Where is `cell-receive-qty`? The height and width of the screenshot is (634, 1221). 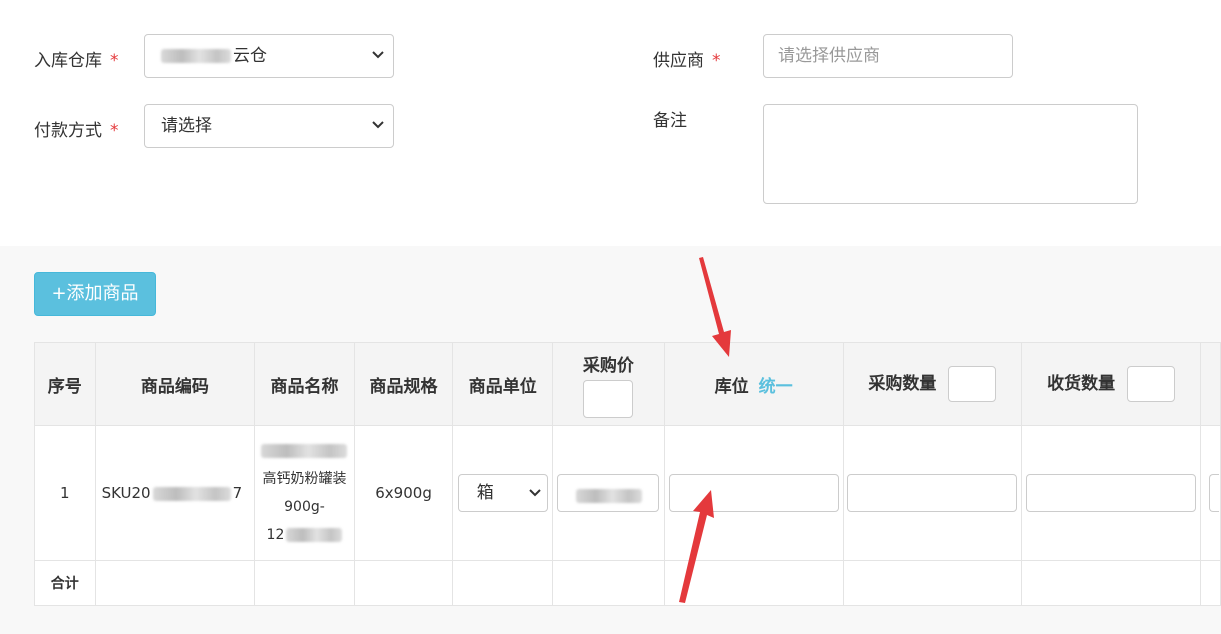
cell-receive-qty is located at coordinates (1111, 493).